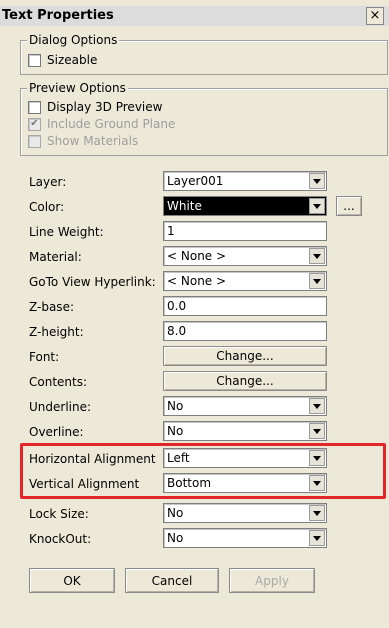 This screenshot has height=628, width=389. I want to click on dialog-title: Text Properties, so click(58, 15).